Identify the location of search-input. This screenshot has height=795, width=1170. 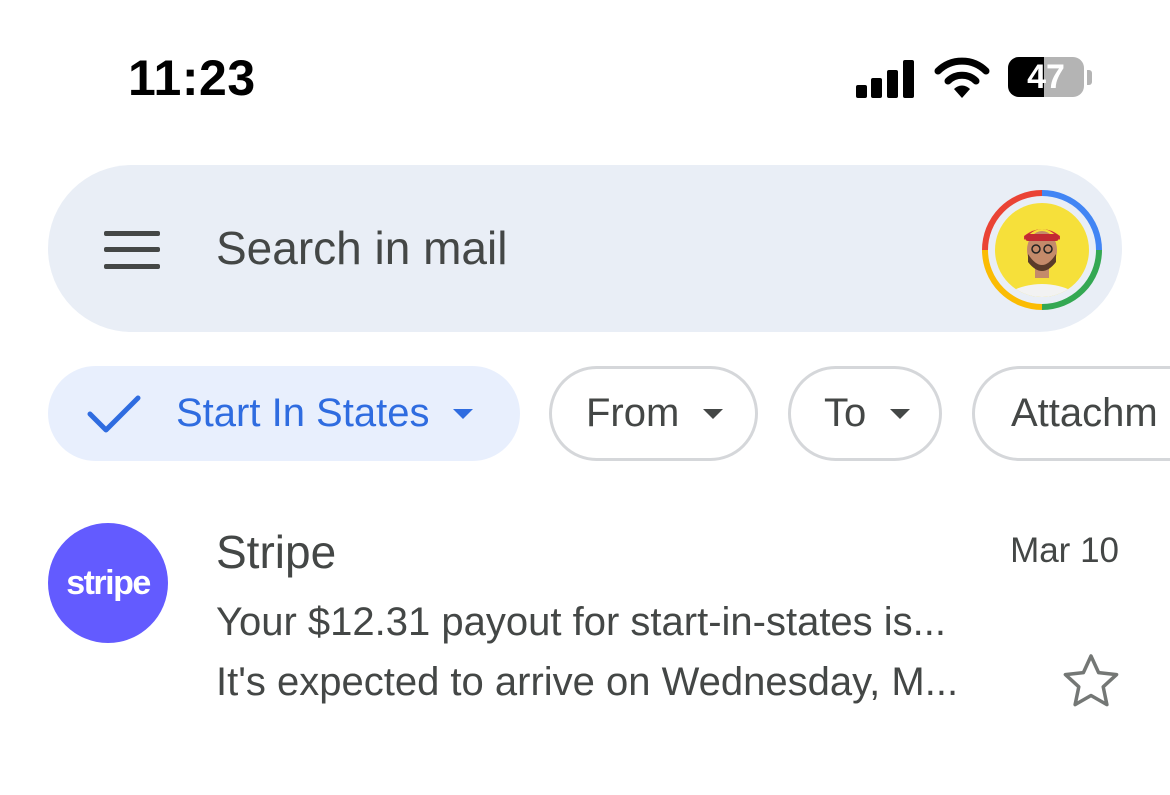
(566, 248).